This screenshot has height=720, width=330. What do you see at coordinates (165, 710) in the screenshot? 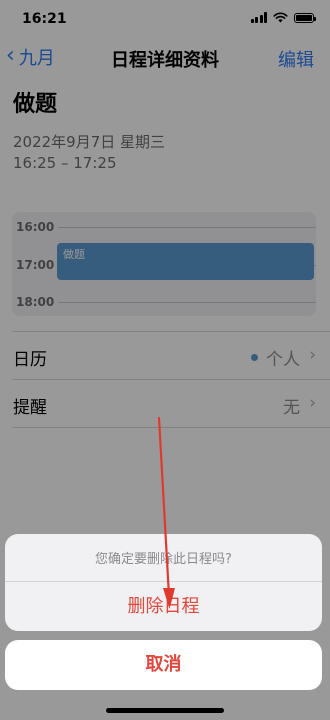
I see `home-indicator` at bounding box center [165, 710].